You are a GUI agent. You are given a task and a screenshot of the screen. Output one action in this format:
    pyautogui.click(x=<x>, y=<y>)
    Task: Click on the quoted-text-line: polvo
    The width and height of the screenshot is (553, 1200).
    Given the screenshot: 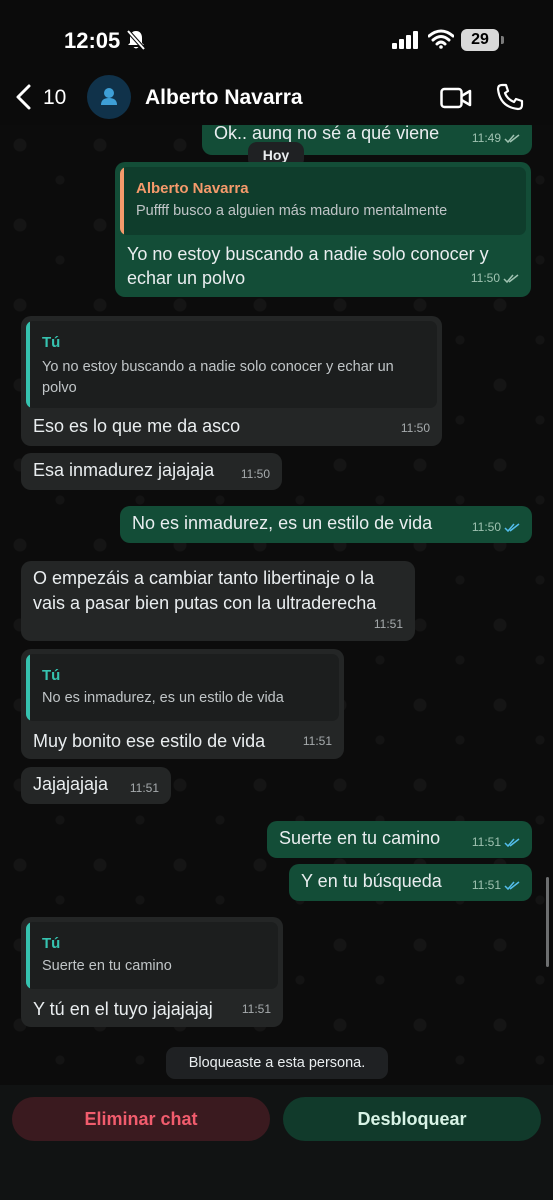 What is the action you would take?
    pyautogui.click(x=59, y=388)
    